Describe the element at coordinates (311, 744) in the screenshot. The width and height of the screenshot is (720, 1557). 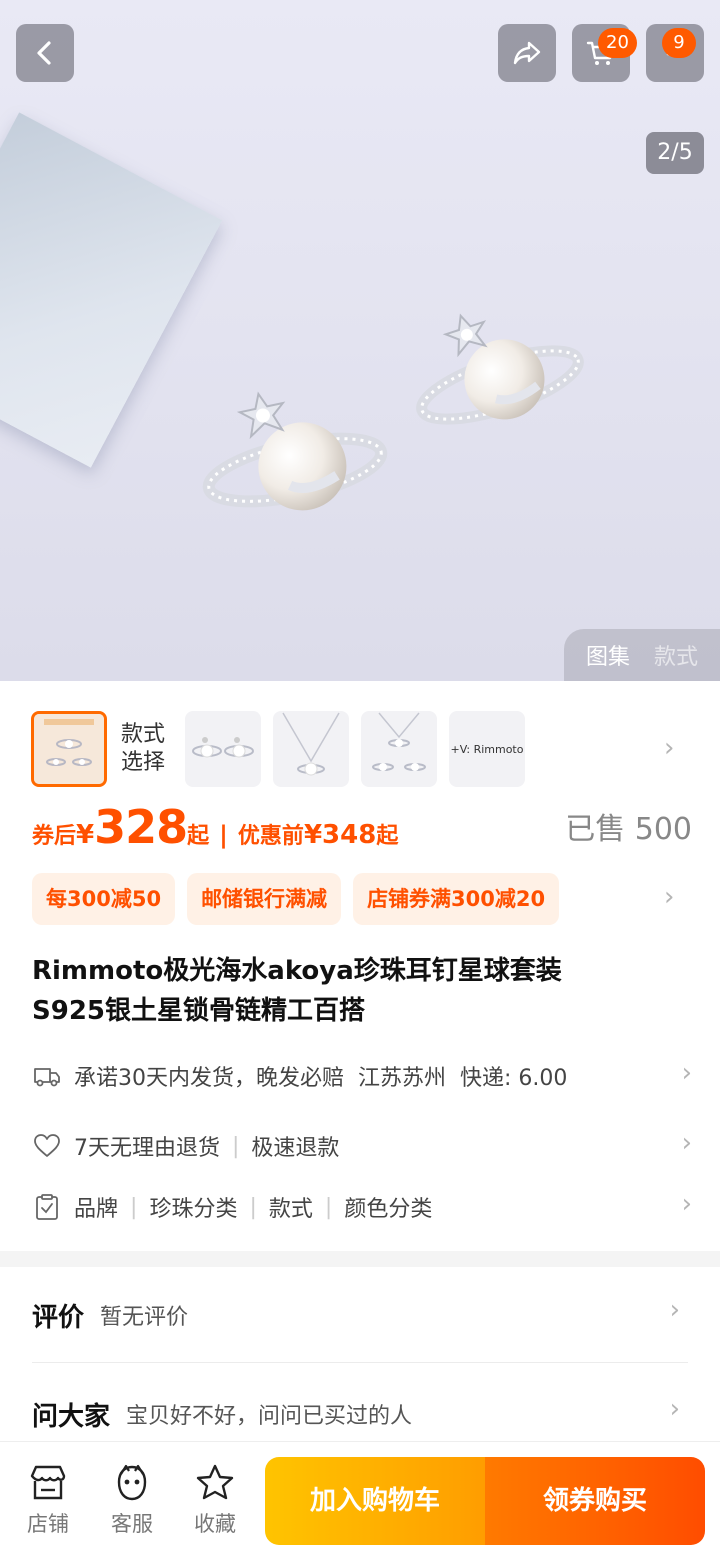
I see `necklace-thumbnail-image` at that location.